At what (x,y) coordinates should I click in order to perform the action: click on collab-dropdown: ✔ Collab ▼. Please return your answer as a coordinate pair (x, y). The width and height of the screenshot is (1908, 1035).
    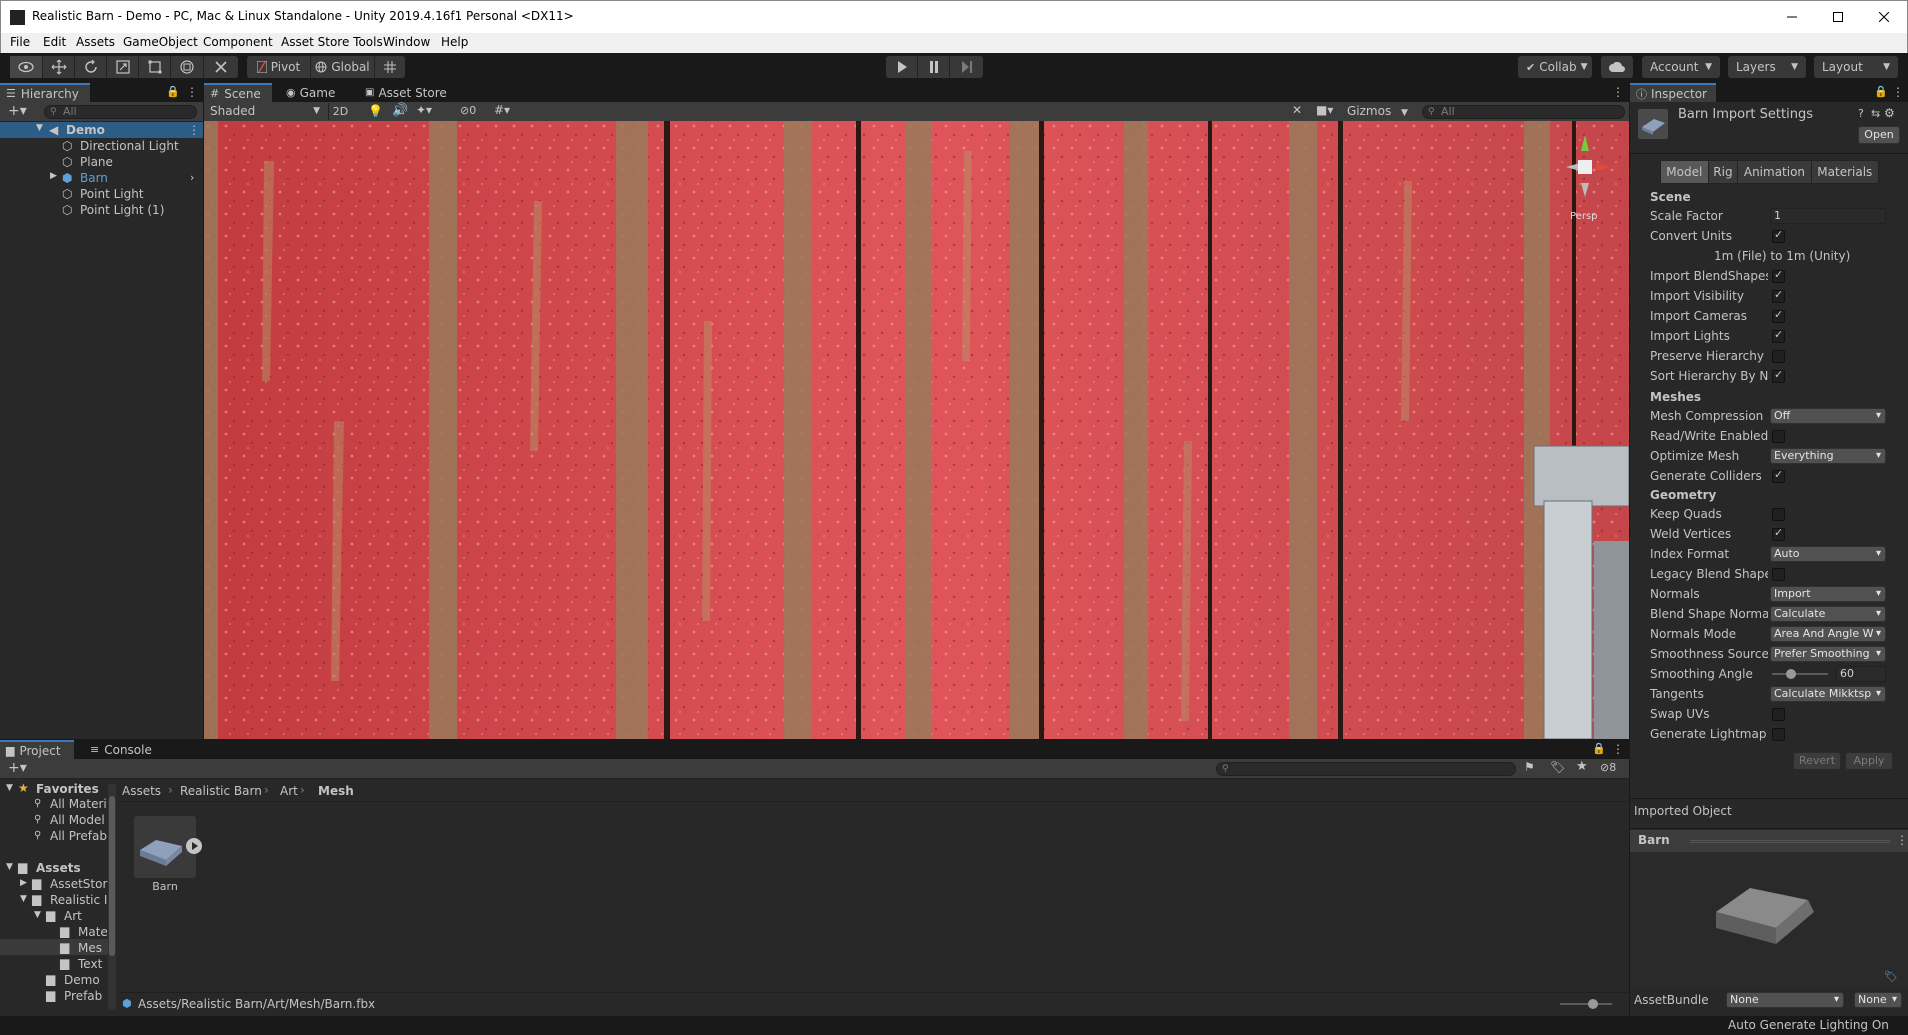
    Looking at the image, I should click on (1555, 67).